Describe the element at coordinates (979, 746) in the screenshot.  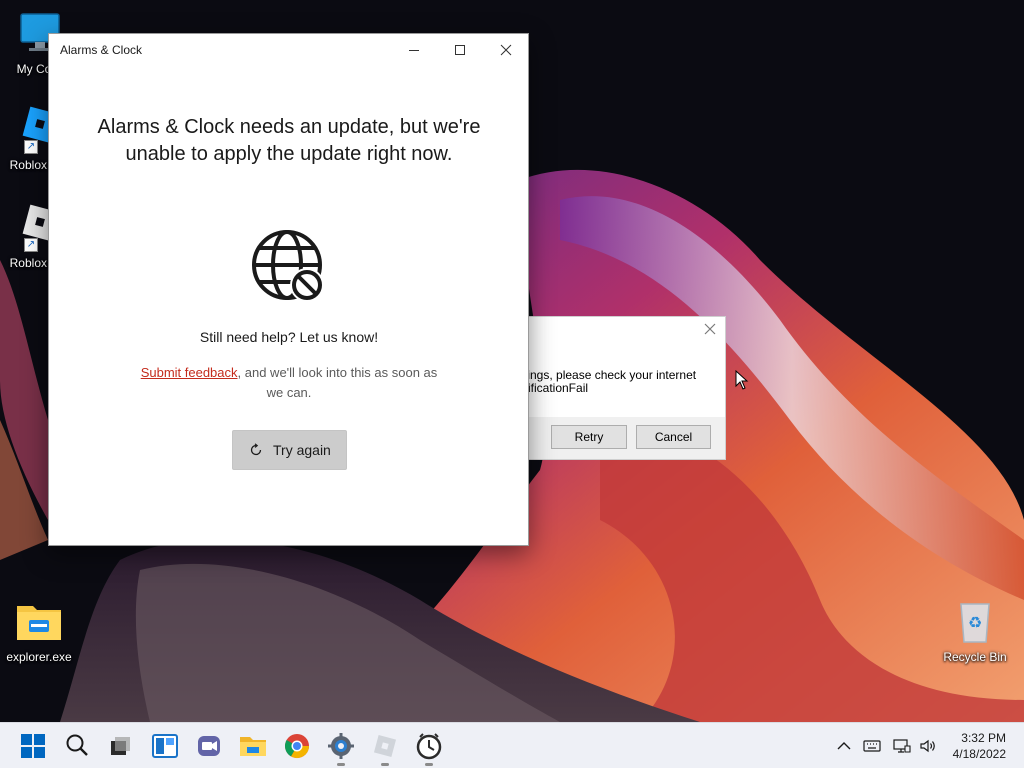
I see `system-clock: 3:32 PM 4/18/2022` at that location.